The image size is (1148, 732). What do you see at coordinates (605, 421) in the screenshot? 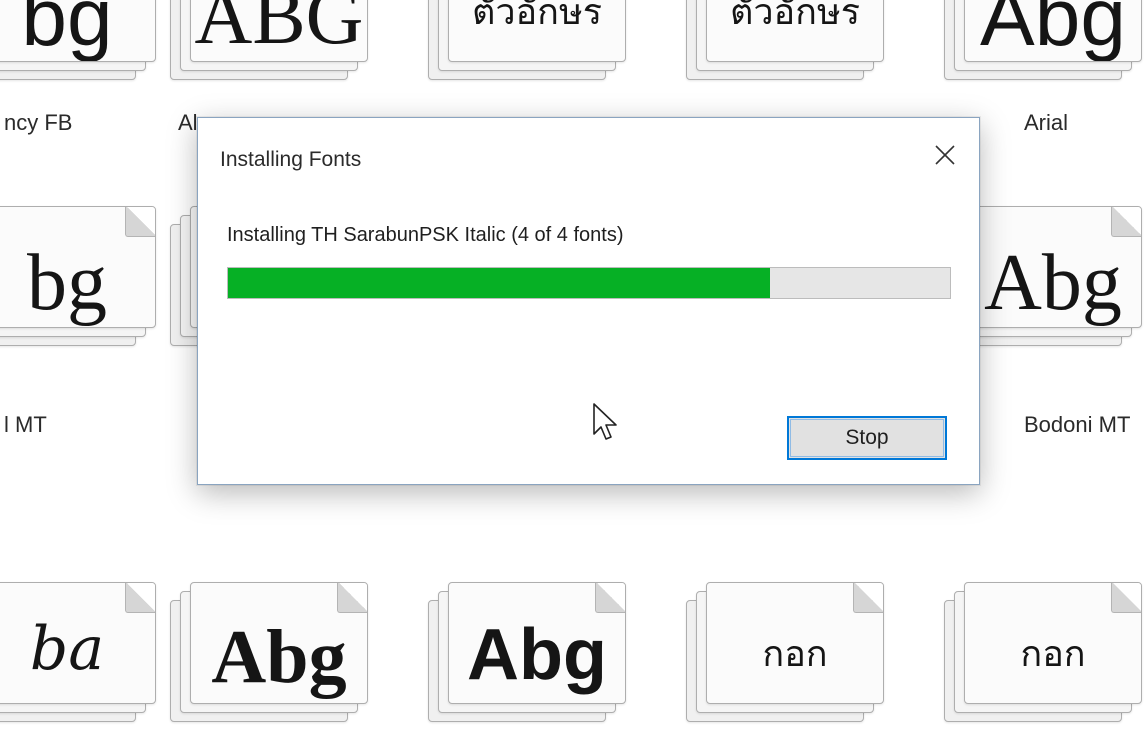
I see `mouse-pointer-icon` at bounding box center [605, 421].